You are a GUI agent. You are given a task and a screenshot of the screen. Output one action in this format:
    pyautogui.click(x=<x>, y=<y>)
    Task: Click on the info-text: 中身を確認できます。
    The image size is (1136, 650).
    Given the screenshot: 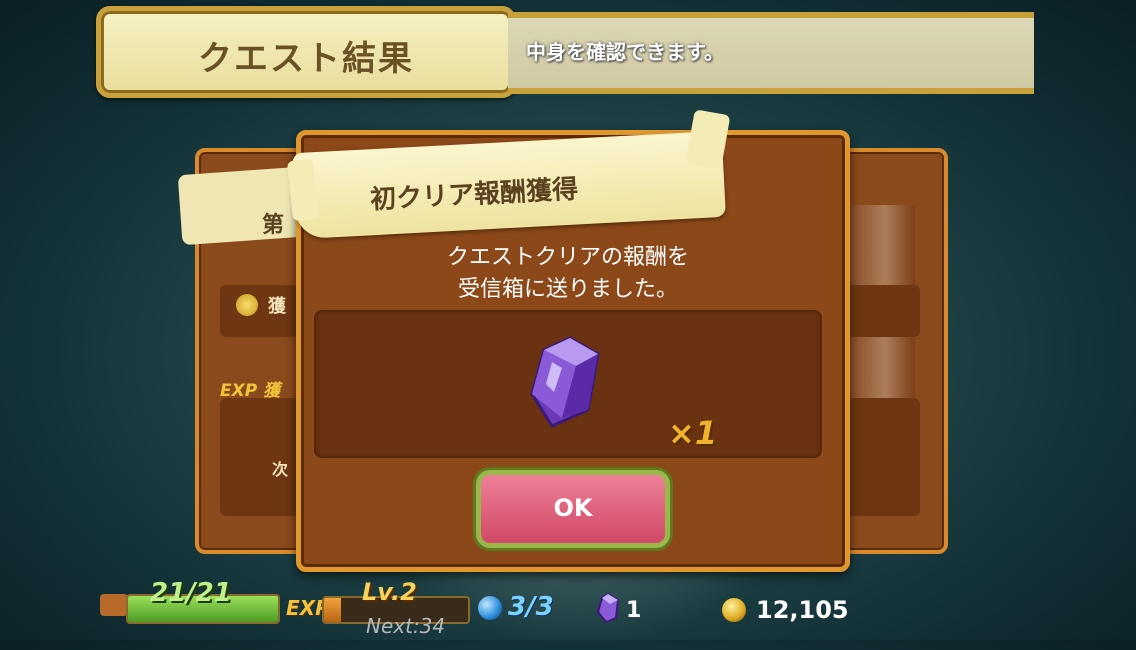 What is the action you would take?
    pyautogui.click(x=625, y=52)
    